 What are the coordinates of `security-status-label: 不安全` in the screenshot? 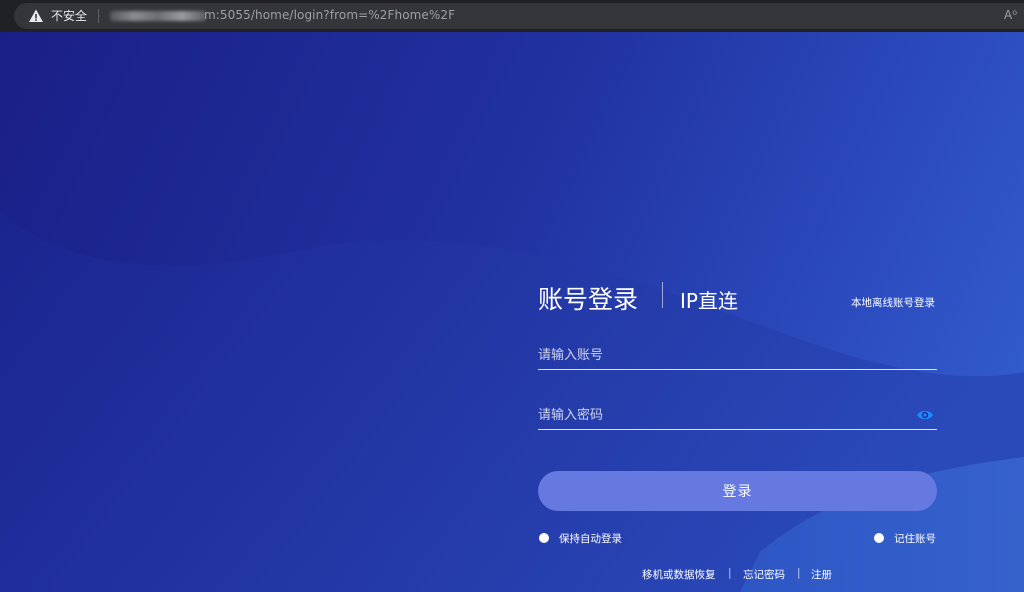 It's located at (69, 15).